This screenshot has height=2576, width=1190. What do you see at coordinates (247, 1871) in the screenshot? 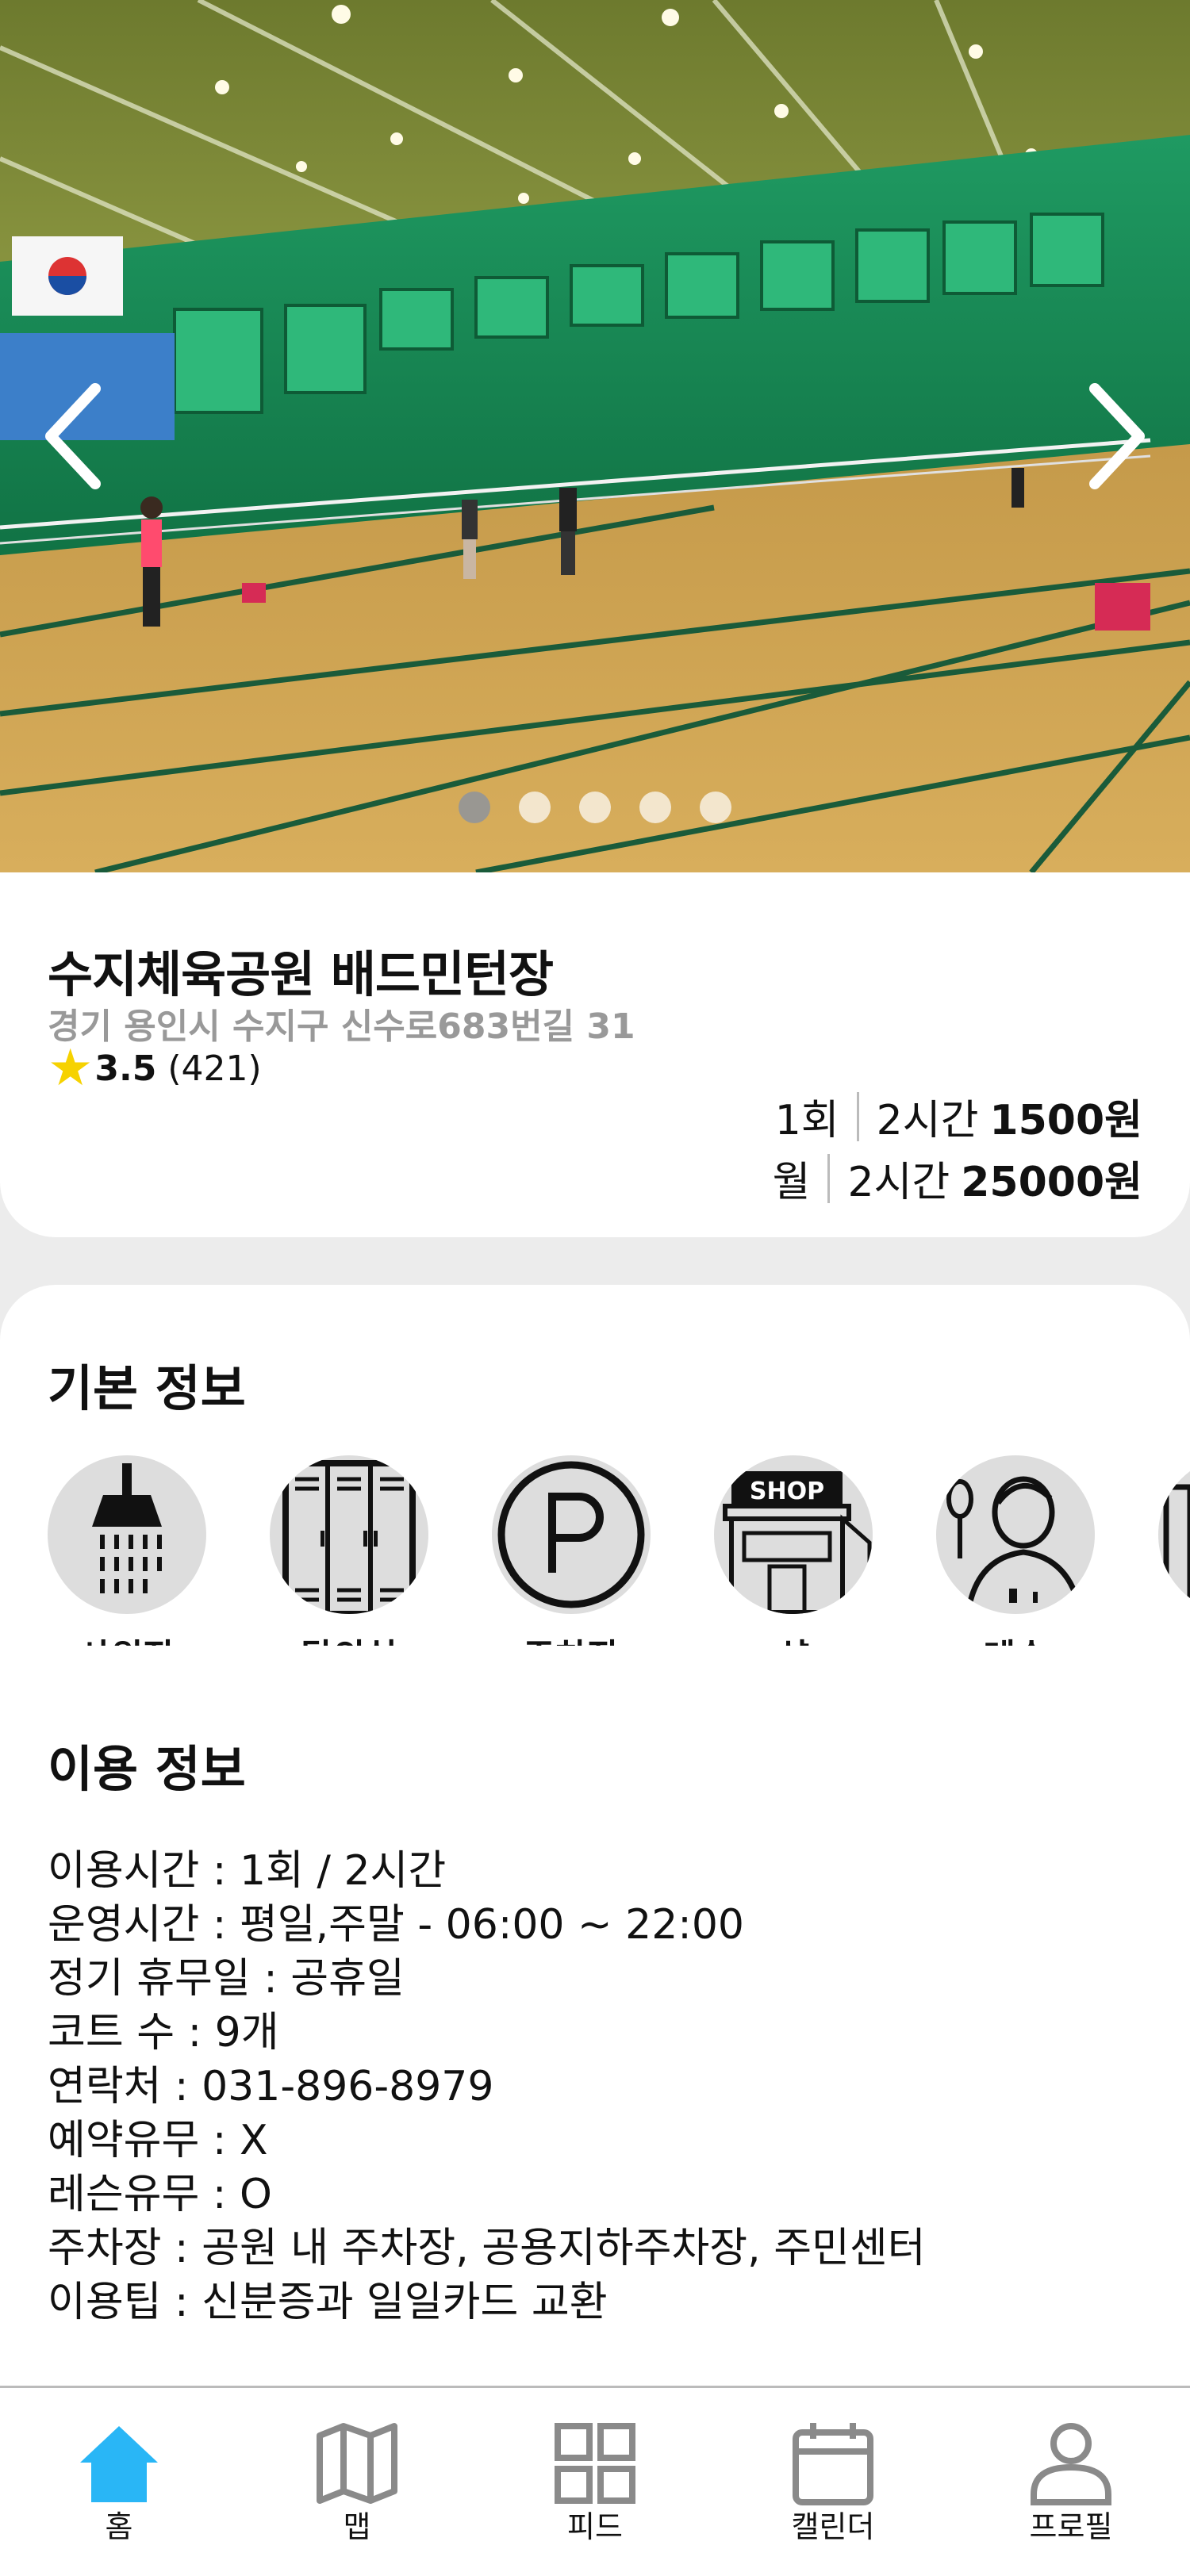
I see `usage-line: 이용시간 : 1회 / 2시간` at bounding box center [247, 1871].